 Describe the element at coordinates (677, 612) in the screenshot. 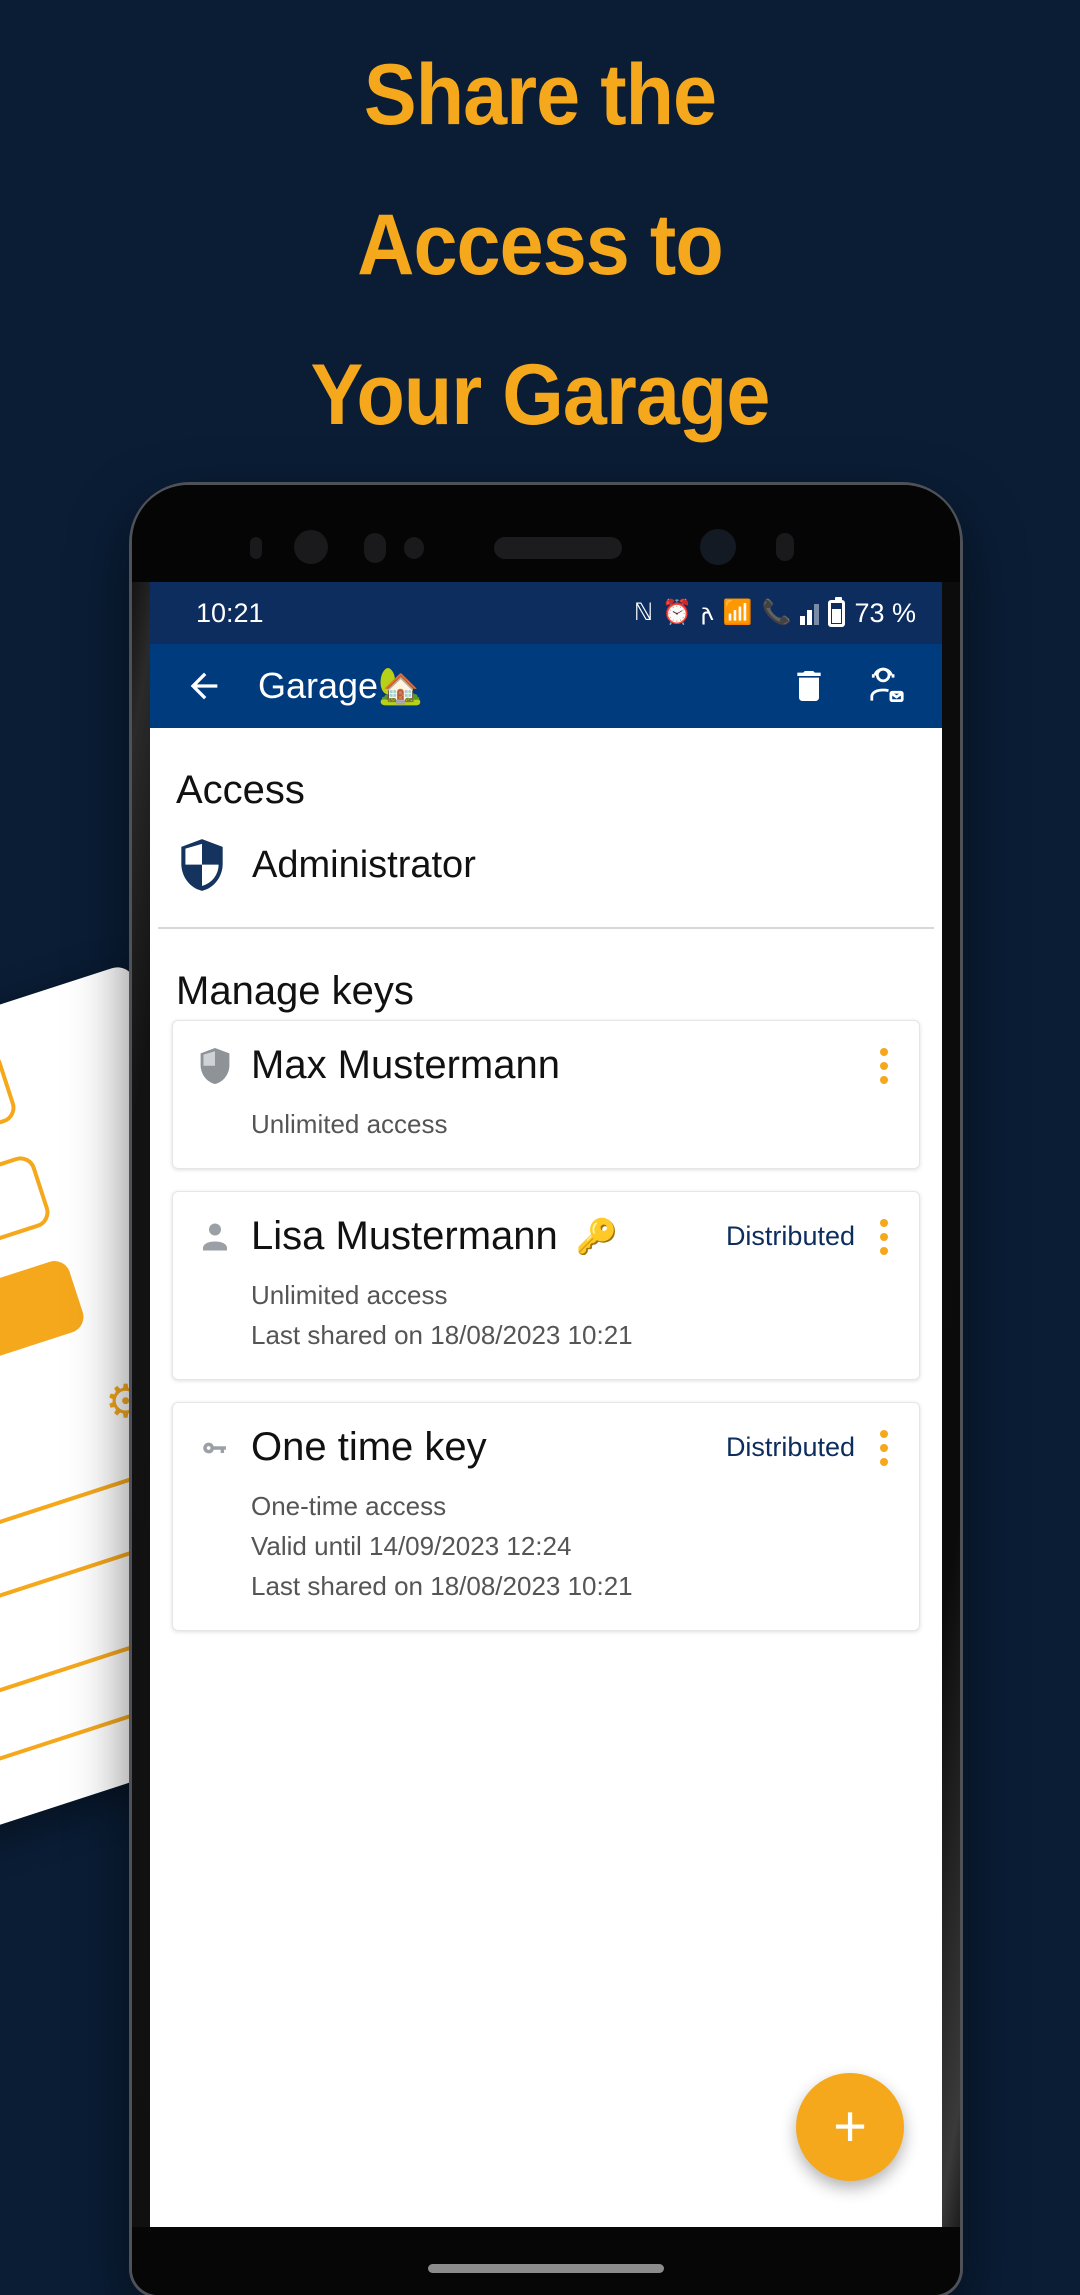

I see `alarm-icon: ⏰` at that location.